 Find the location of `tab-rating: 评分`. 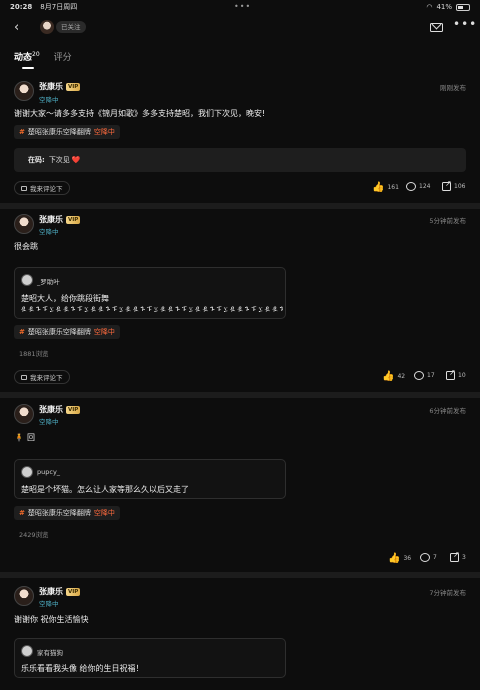

tab-rating: 评分 is located at coordinates (63, 56).